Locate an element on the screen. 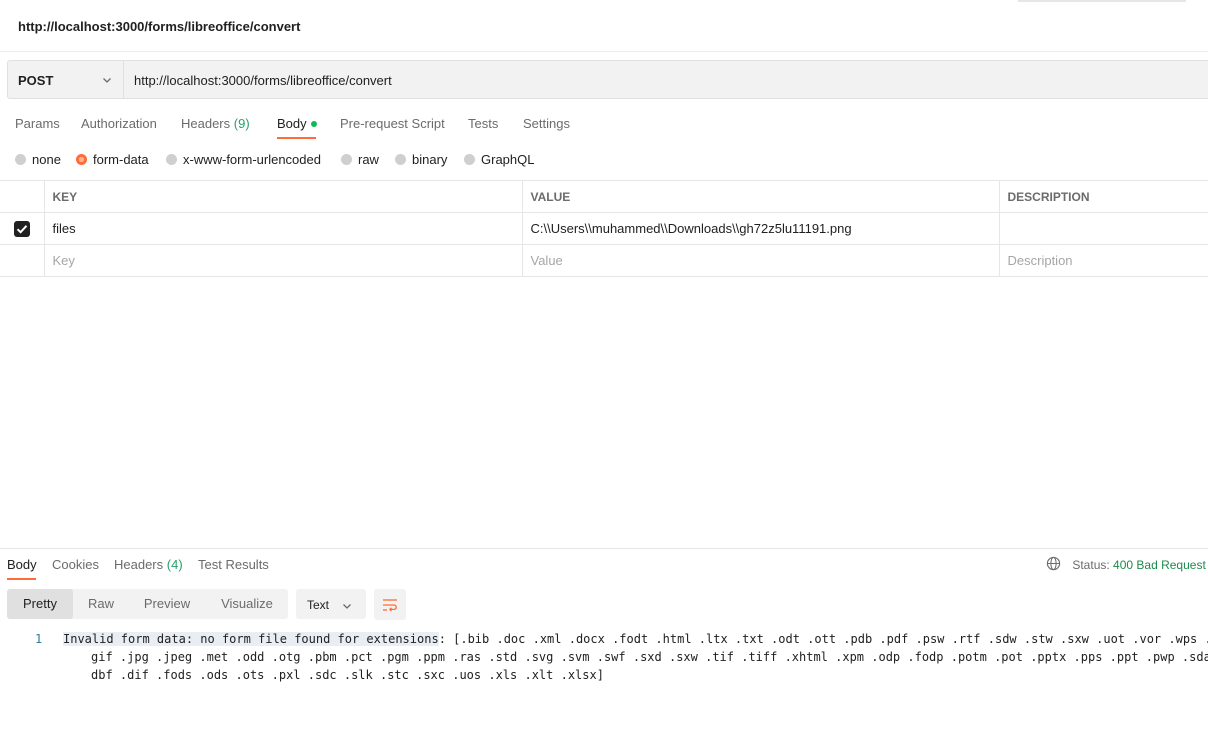 This screenshot has width=1208, height=752. status-code: 400 Bad Request is located at coordinates (1159, 565).